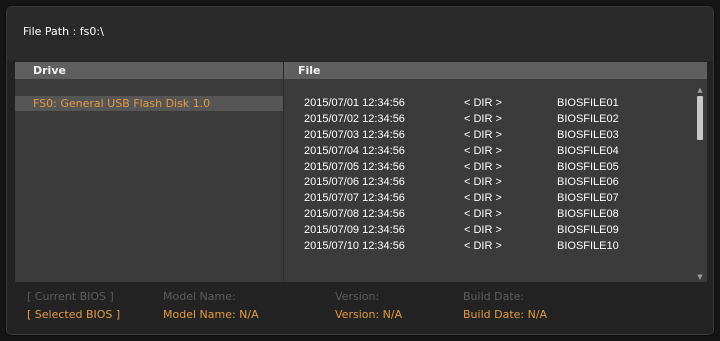 The width and height of the screenshot is (720, 341). What do you see at coordinates (199, 296) in the screenshot?
I see `current-model-name: Model Name:` at bounding box center [199, 296].